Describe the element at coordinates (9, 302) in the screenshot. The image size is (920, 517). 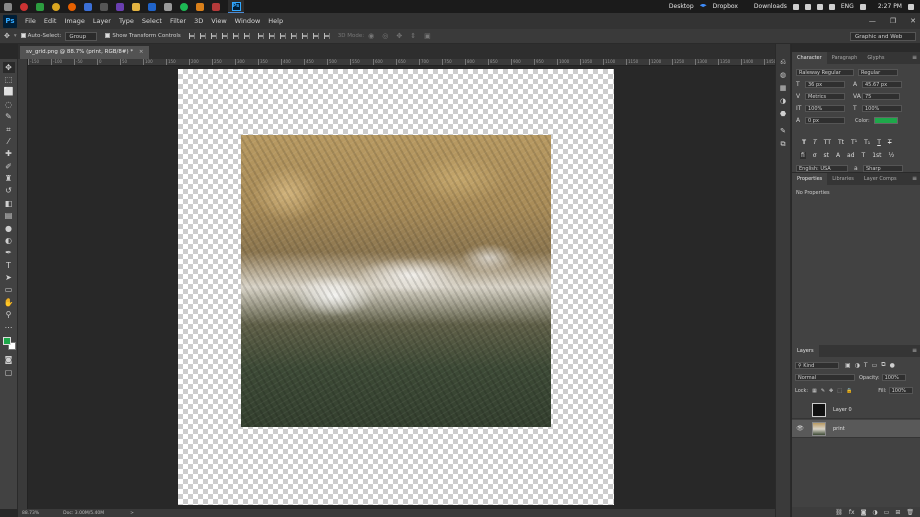
I see `hand-tool-icon: ✋` at that location.